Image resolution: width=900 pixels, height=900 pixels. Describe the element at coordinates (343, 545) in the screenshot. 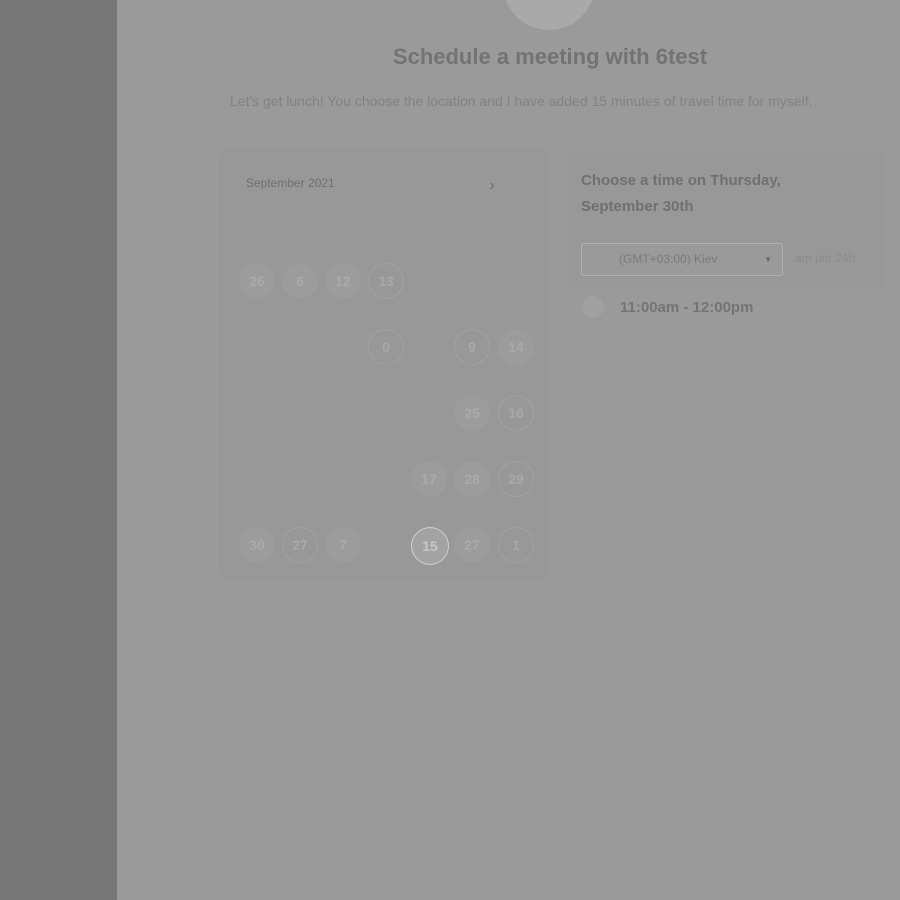

I see `calendar-day: 7` at that location.